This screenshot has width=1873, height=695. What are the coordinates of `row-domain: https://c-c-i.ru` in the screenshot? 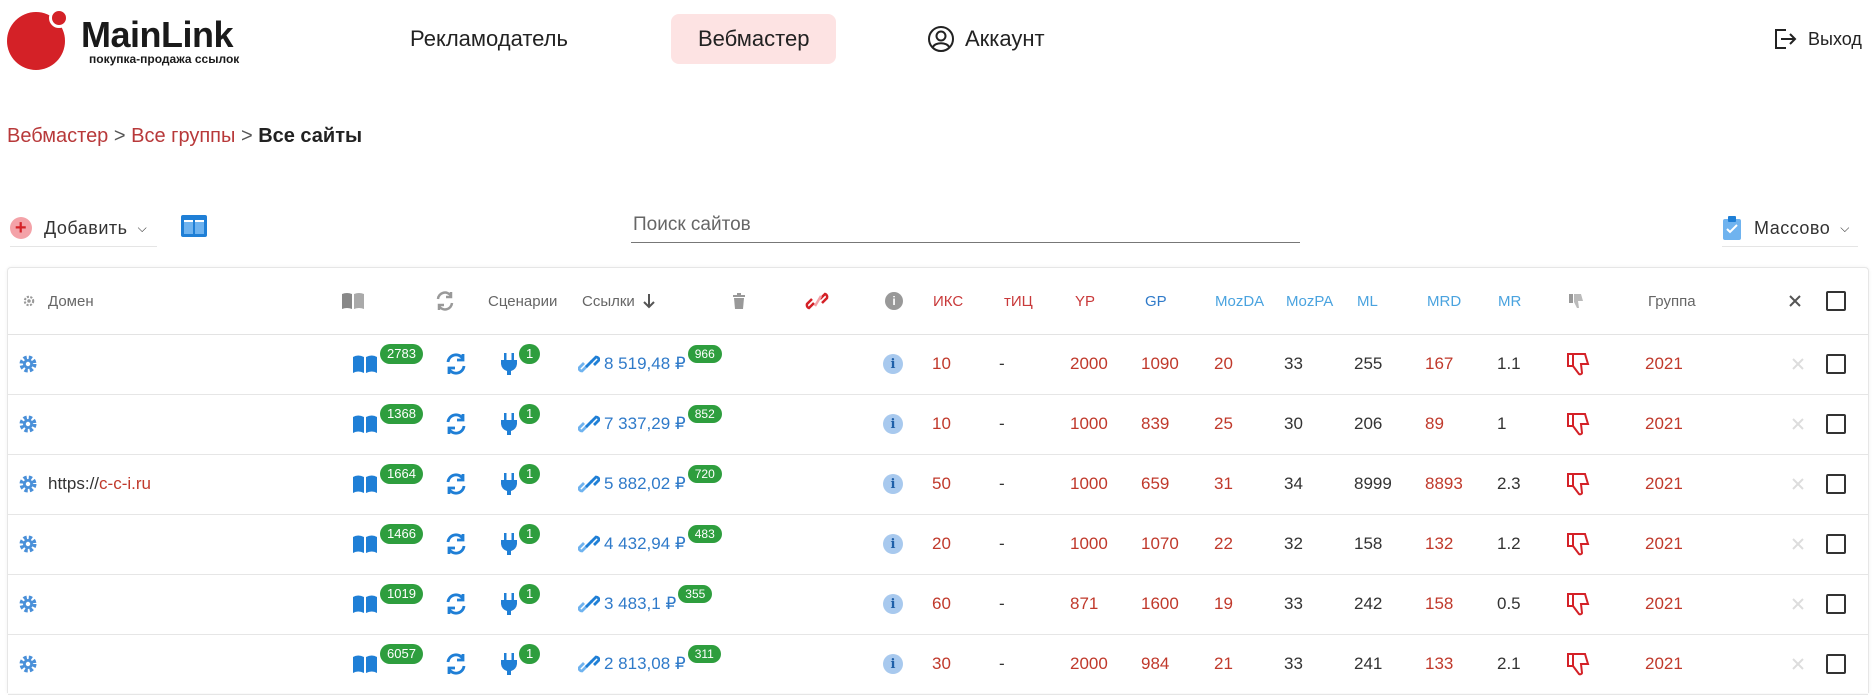 It's located at (99, 484).